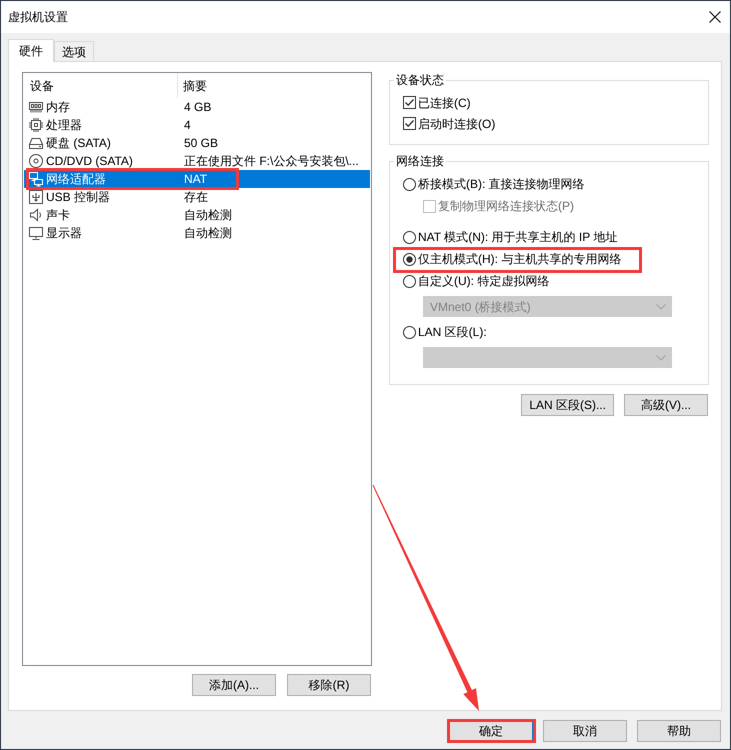 Image resolution: width=731 pixels, height=750 pixels. What do you see at coordinates (36, 197) in the screenshot?
I see `usb-icon` at bounding box center [36, 197].